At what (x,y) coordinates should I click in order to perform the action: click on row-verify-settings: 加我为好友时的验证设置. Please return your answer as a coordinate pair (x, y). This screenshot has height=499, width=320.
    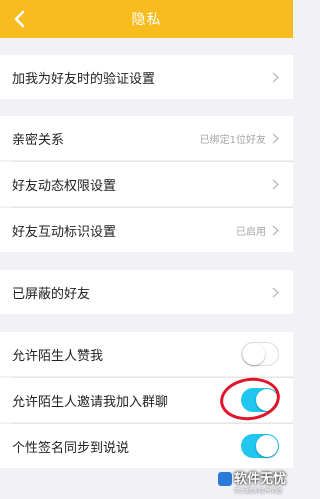
    Looking at the image, I should click on (146, 77).